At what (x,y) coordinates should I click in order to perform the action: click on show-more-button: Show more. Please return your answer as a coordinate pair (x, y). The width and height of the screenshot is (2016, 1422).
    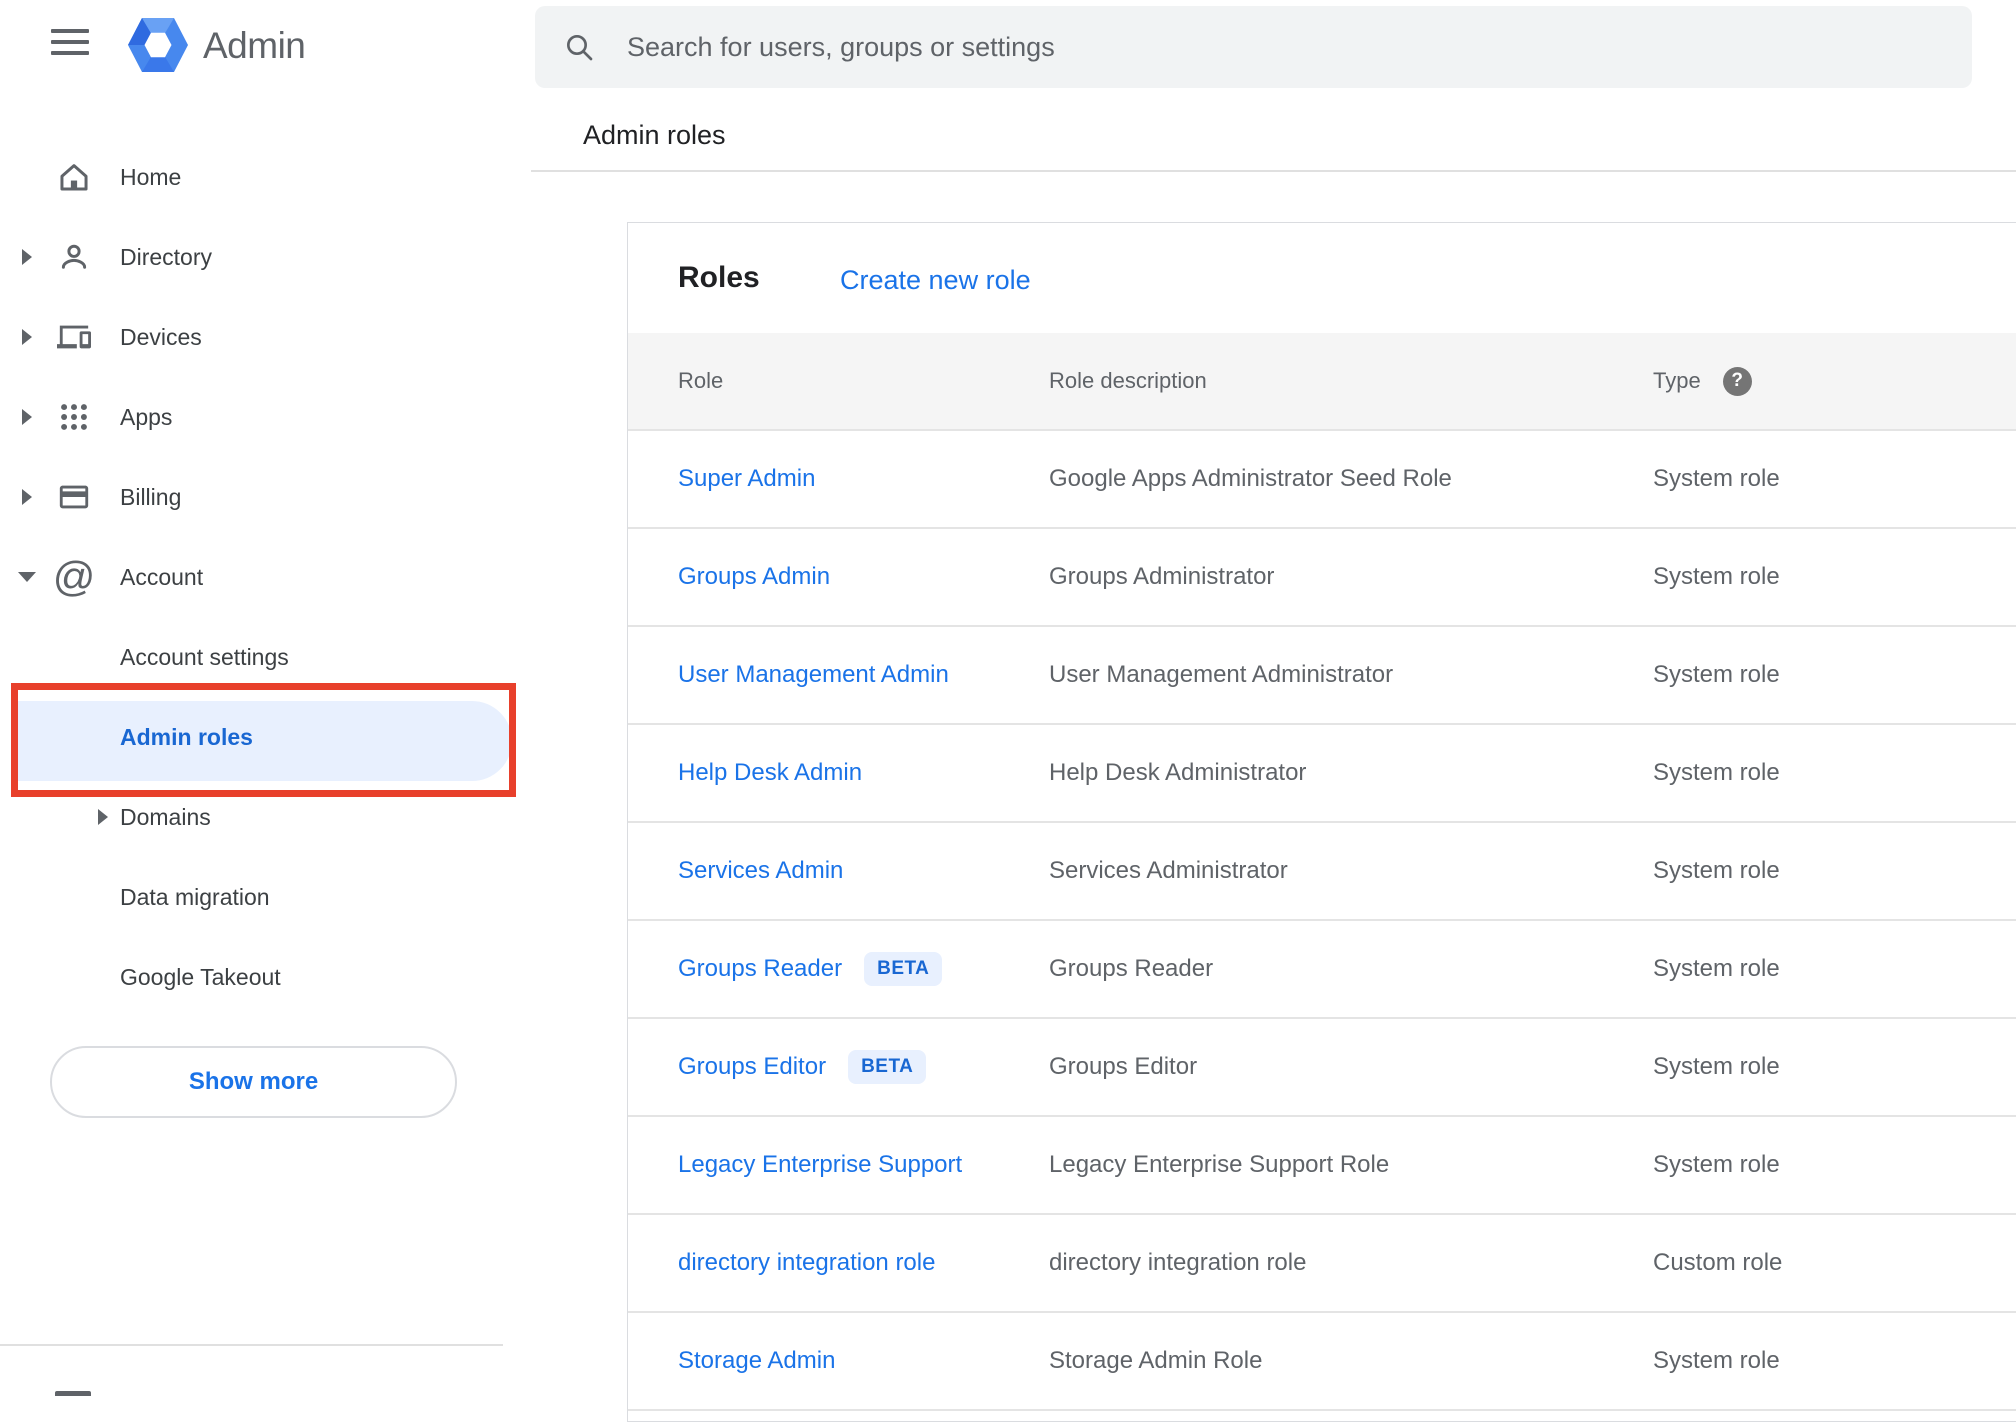
    Looking at the image, I should click on (253, 1082).